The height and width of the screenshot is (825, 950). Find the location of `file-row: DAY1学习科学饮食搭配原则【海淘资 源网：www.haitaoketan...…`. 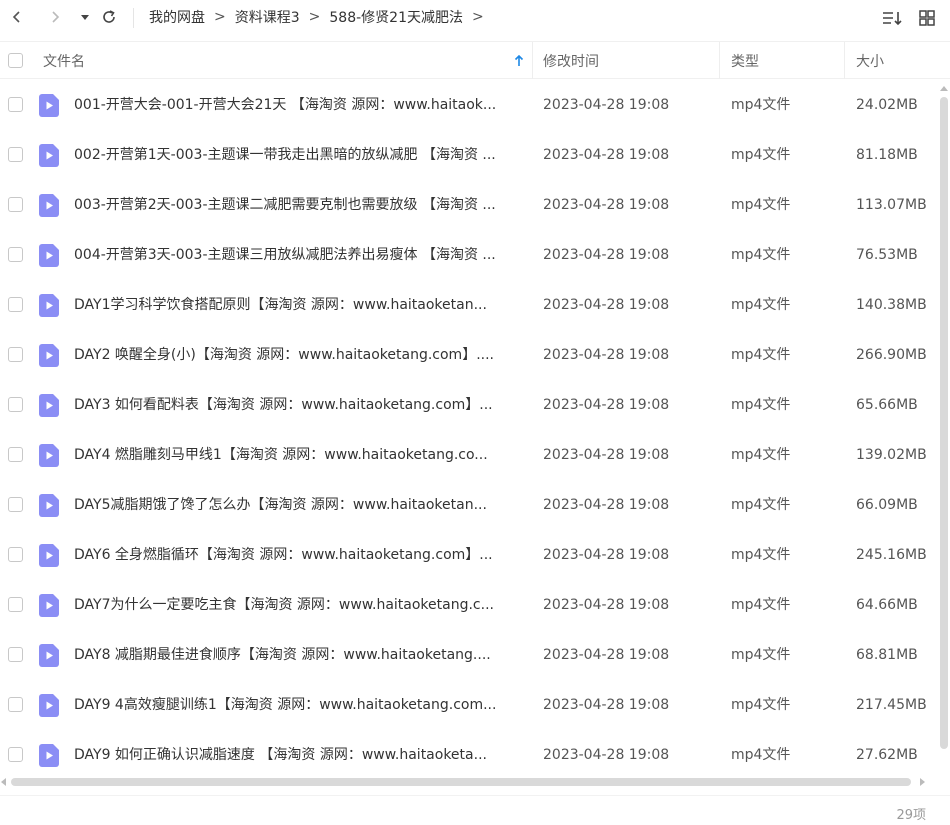

file-row: DAY1学习科学饮食搭配原则【海淘资 源网：www.haitaoketan...… is located at coordinates (468, 305).